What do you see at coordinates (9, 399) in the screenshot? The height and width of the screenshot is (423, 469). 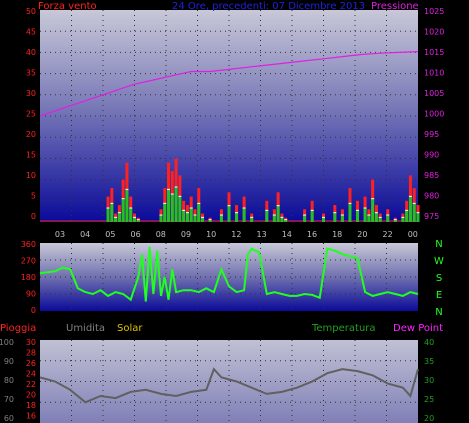 I see `humidity-tick-label: 70` at bounding box center [9, 399].